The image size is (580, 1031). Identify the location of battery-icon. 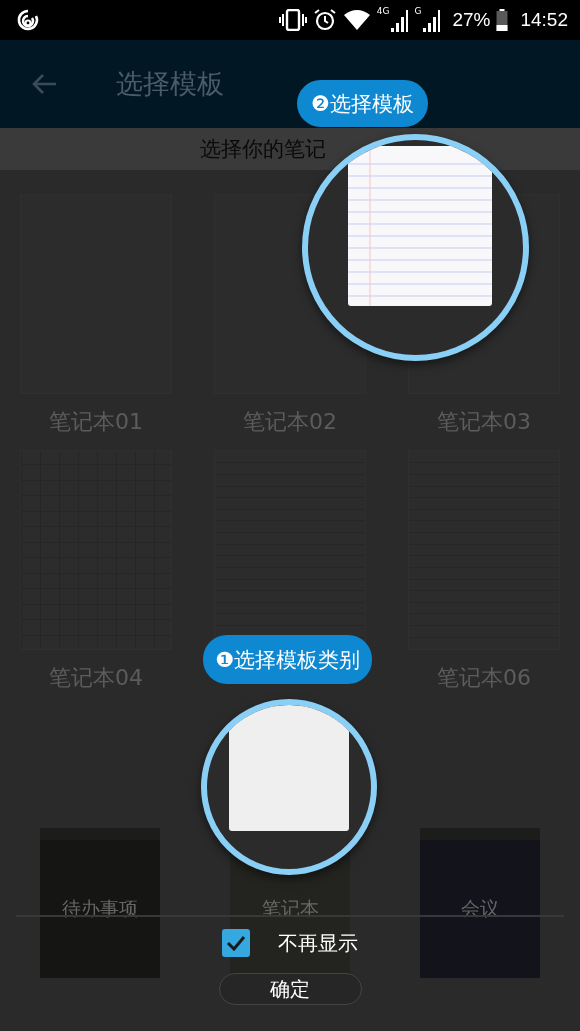
(502, 20).